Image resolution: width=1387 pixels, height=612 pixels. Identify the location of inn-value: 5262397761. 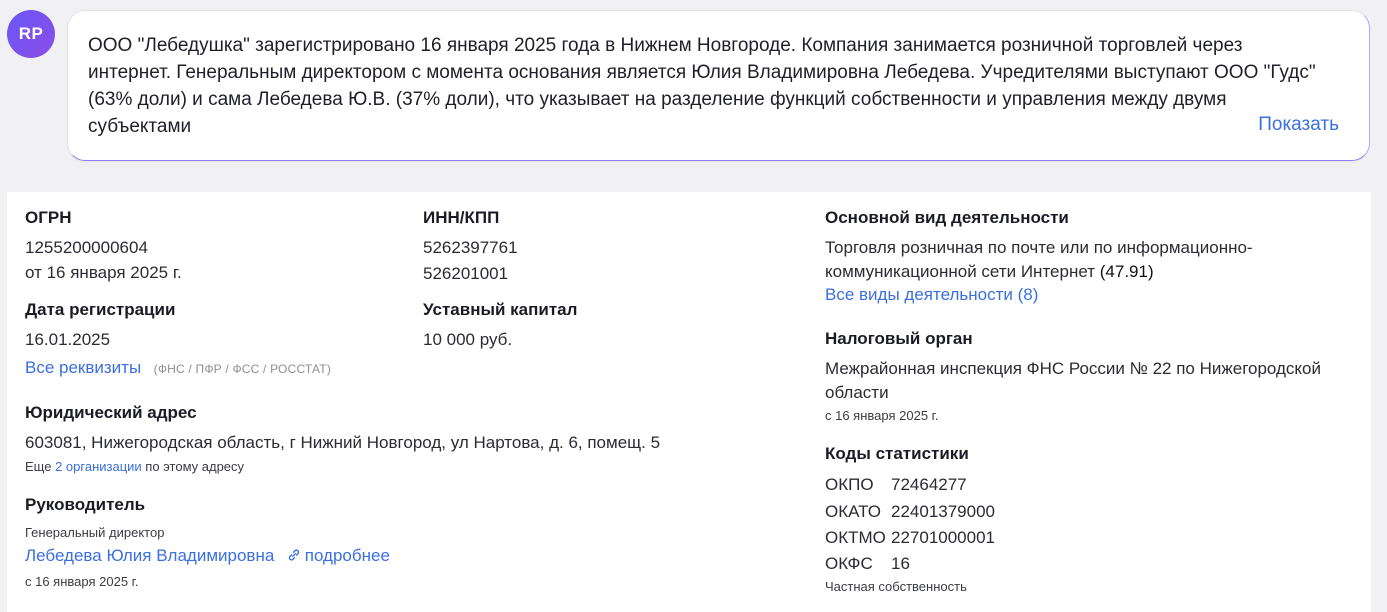
(470, 247).